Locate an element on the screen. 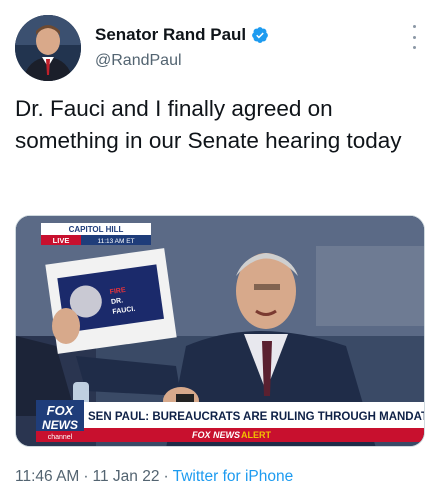 This screenshot has width=439, height=500. tweet-time: 11:46 AM is located at coordinates (47, 477).